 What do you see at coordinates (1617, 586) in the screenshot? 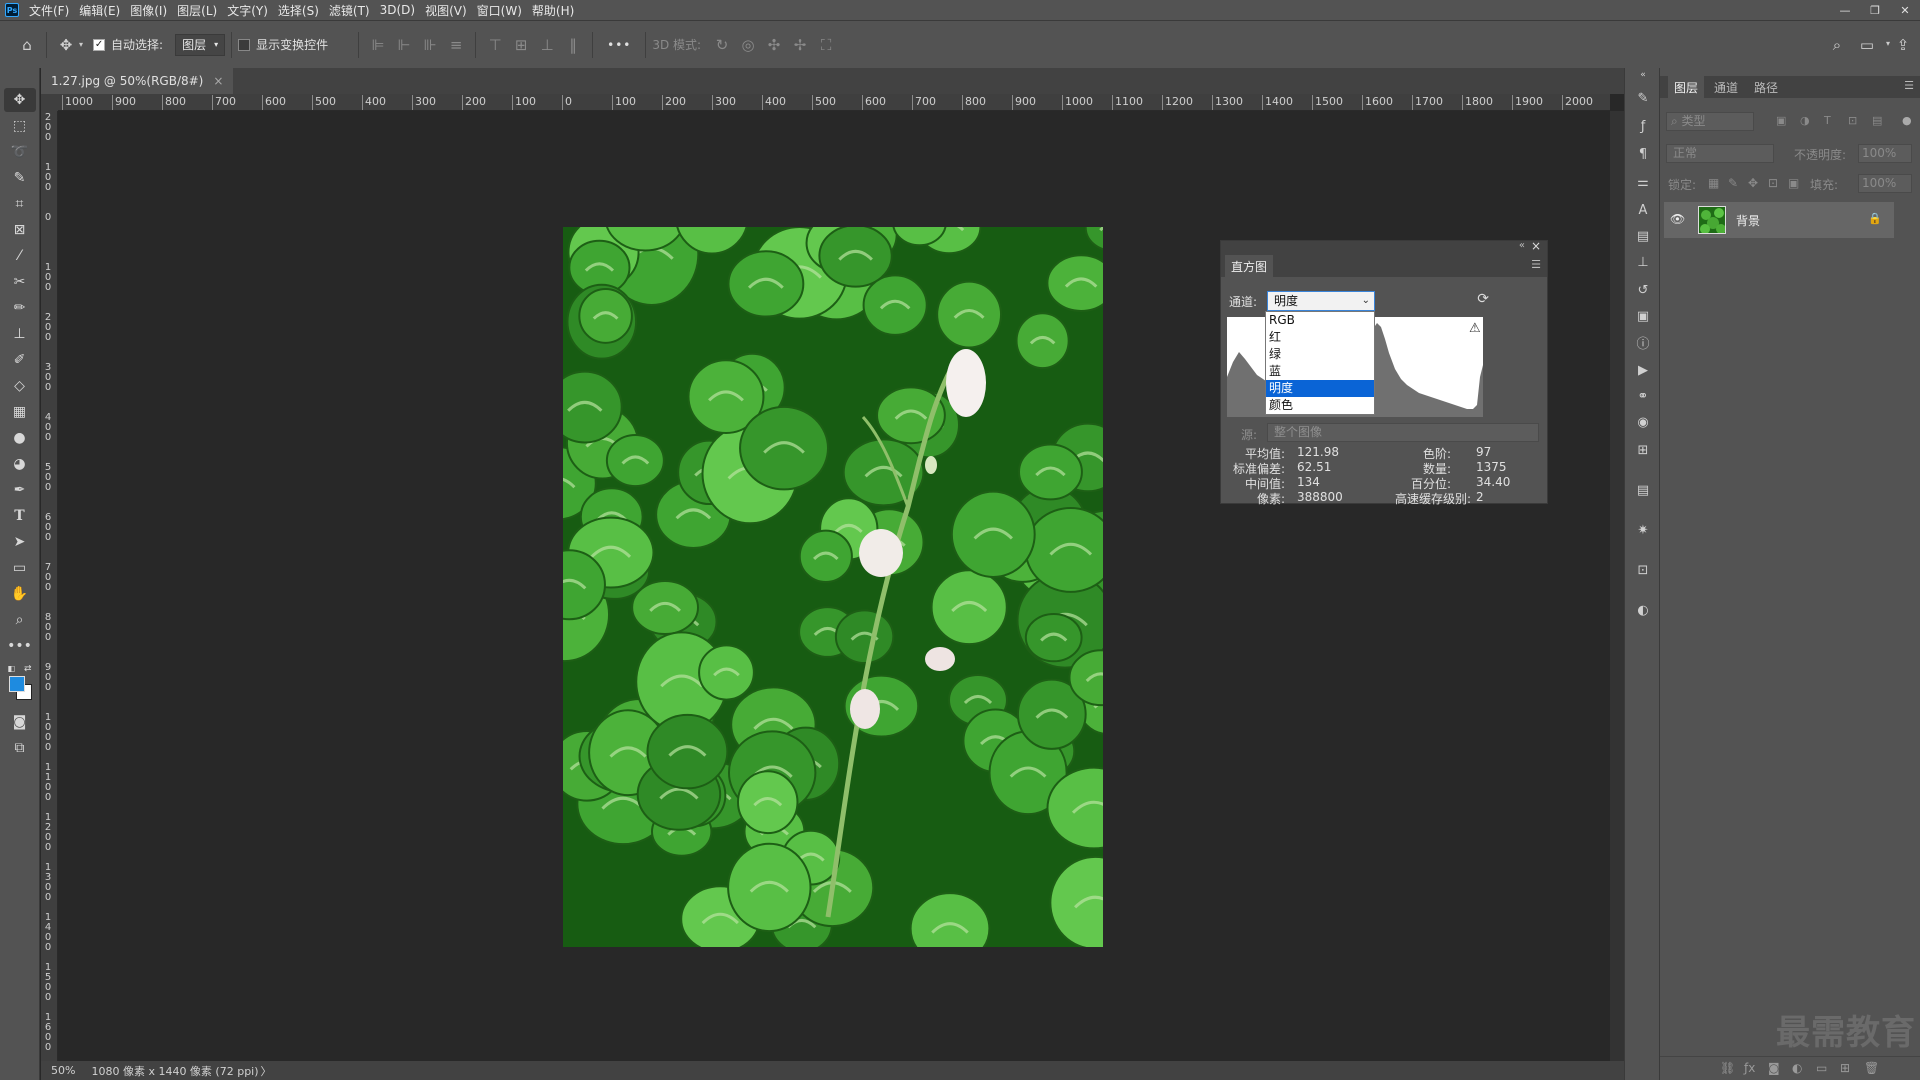
I see `canvas-scrollbar` at bounding box center [1617, 586].